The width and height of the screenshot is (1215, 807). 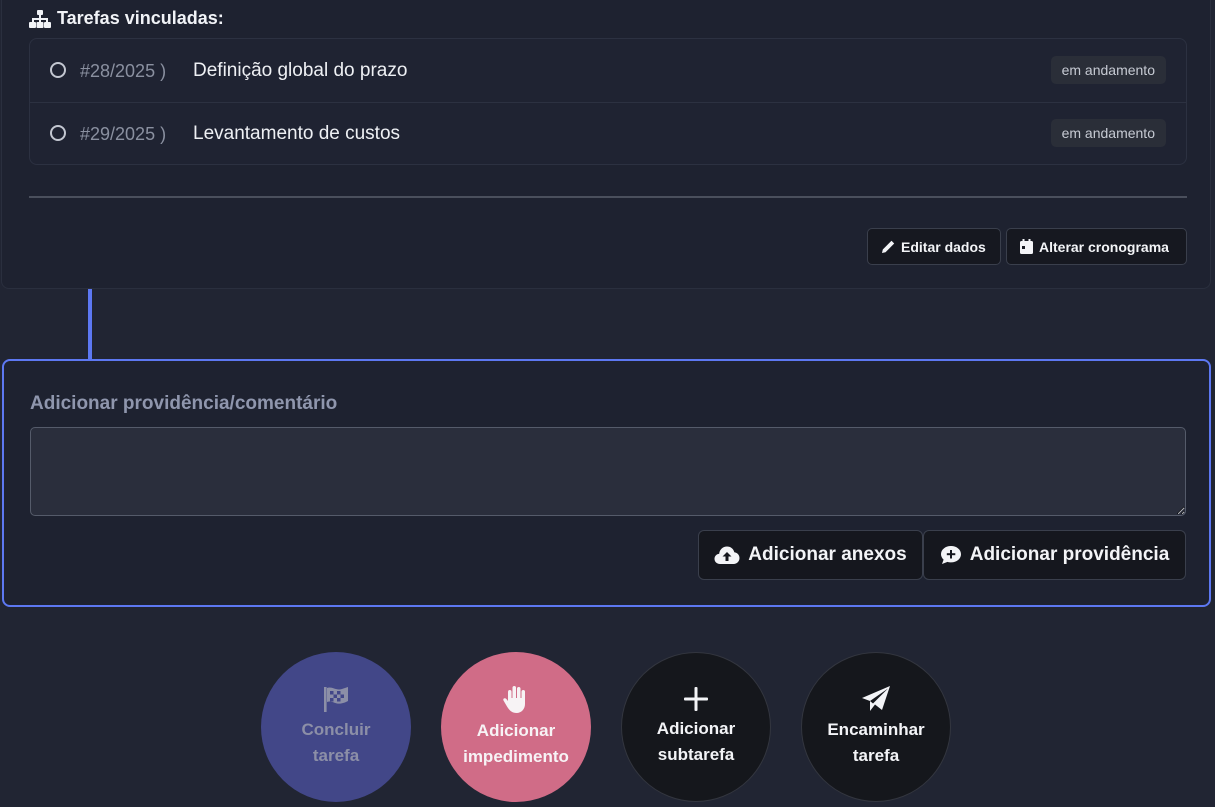 What do you see at coordinates (296, 134) in the screenshot?
I see `task-title: Levantamento de custos` at bounding box center [296, 134].